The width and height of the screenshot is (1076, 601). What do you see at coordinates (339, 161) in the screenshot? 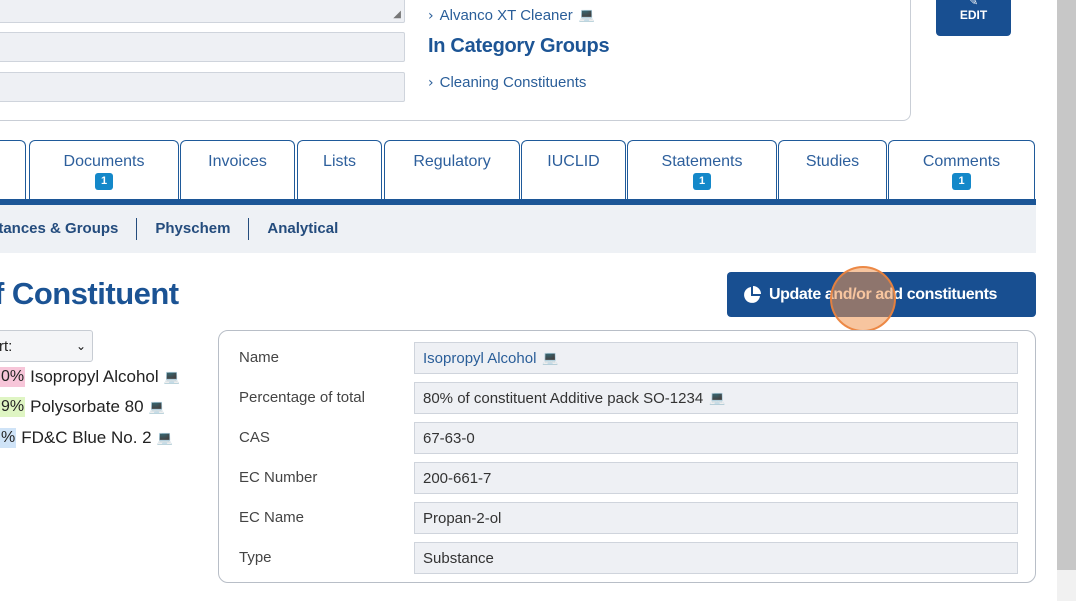
I see `tab-label: Lists` at bounding box center [339, 161].